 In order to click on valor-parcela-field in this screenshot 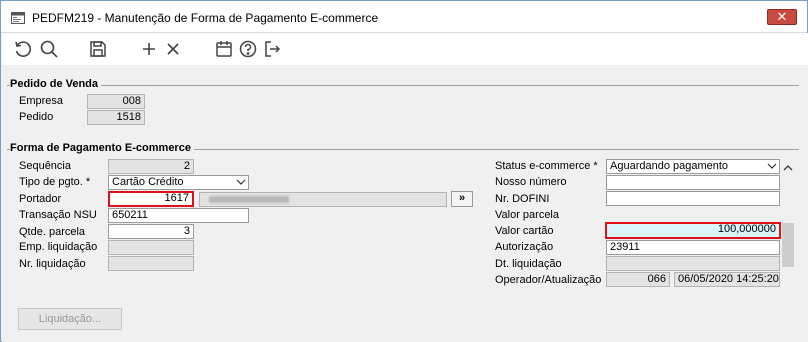, I will do `click(693, 214)`.